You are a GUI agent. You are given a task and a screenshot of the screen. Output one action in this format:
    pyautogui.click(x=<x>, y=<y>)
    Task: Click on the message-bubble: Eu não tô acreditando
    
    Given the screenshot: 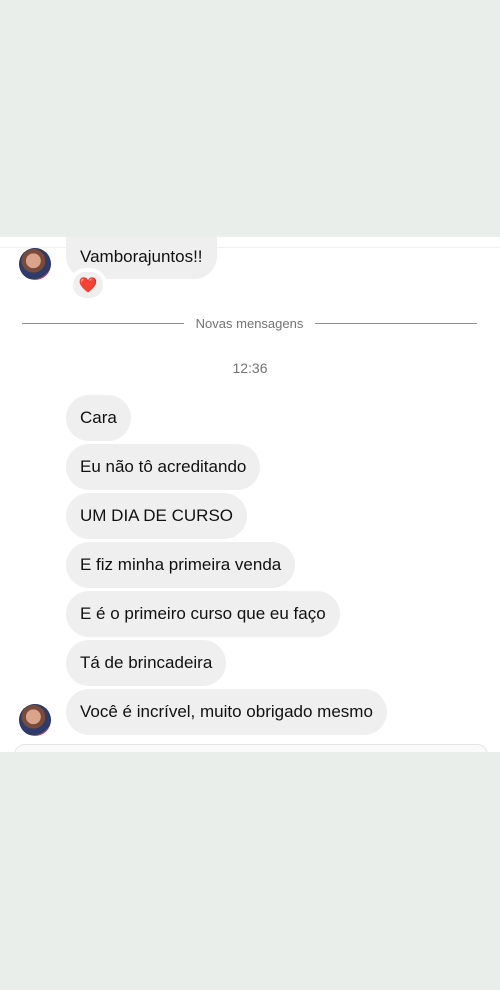 What is the action you would take?
    pyautogui.click(x=163, y=467)
    